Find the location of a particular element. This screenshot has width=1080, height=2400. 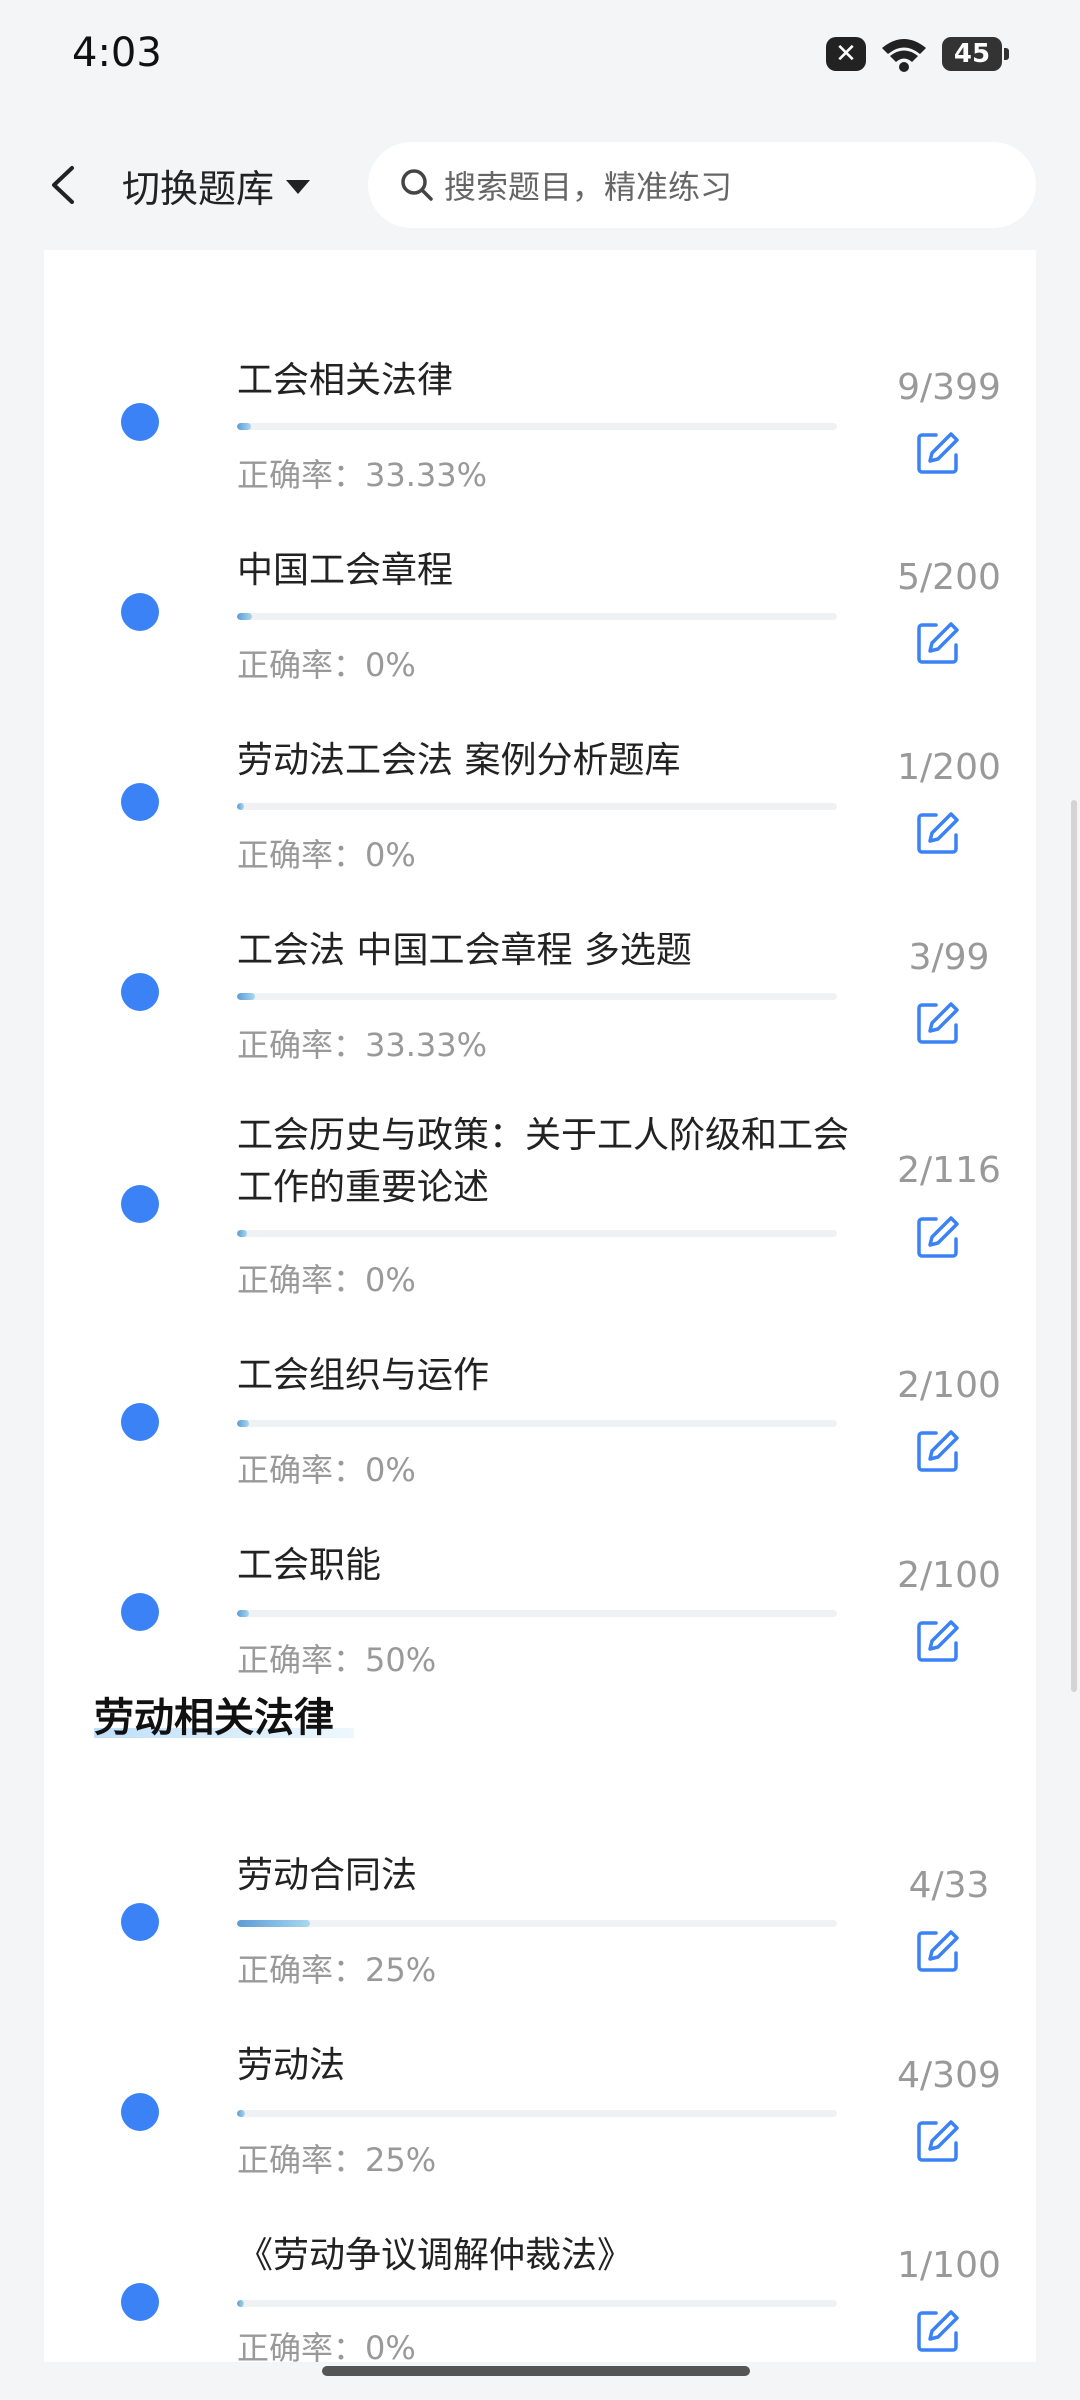

back-icon is located at coordinates (65, 185).